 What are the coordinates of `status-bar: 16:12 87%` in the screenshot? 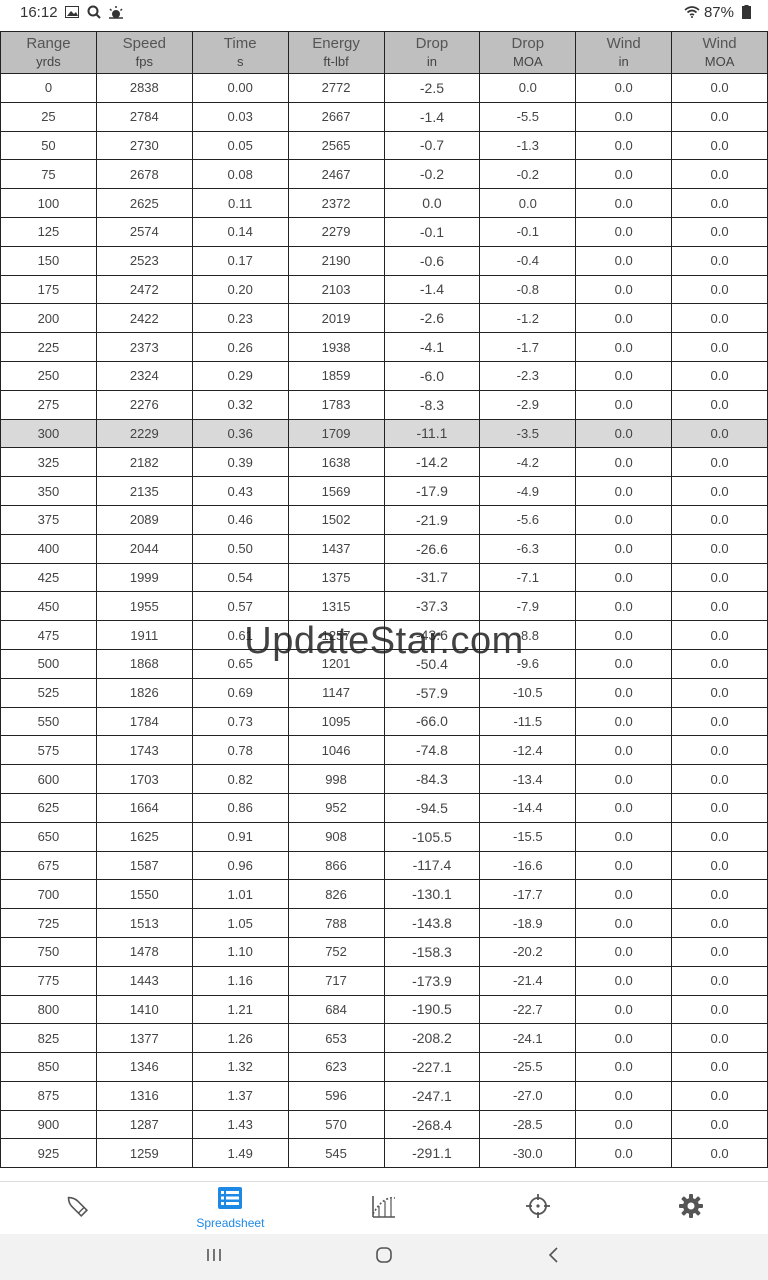 It's located at (384, 12).